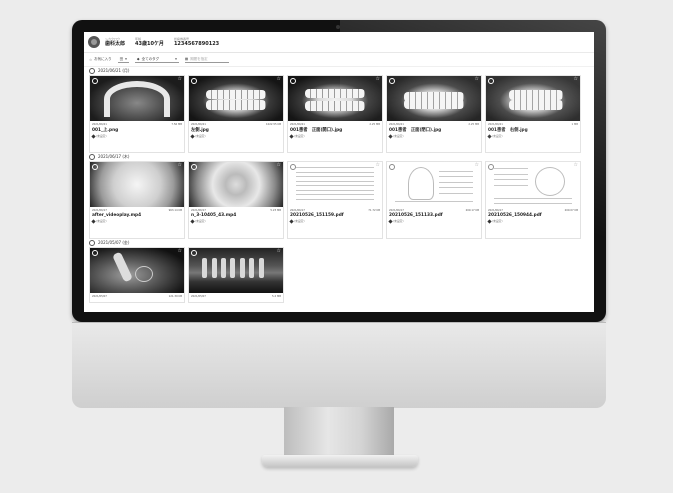 The width and height of the screenshot is (673, 493). I want to click on file-size: 2.25 MB, so click(473, 124).